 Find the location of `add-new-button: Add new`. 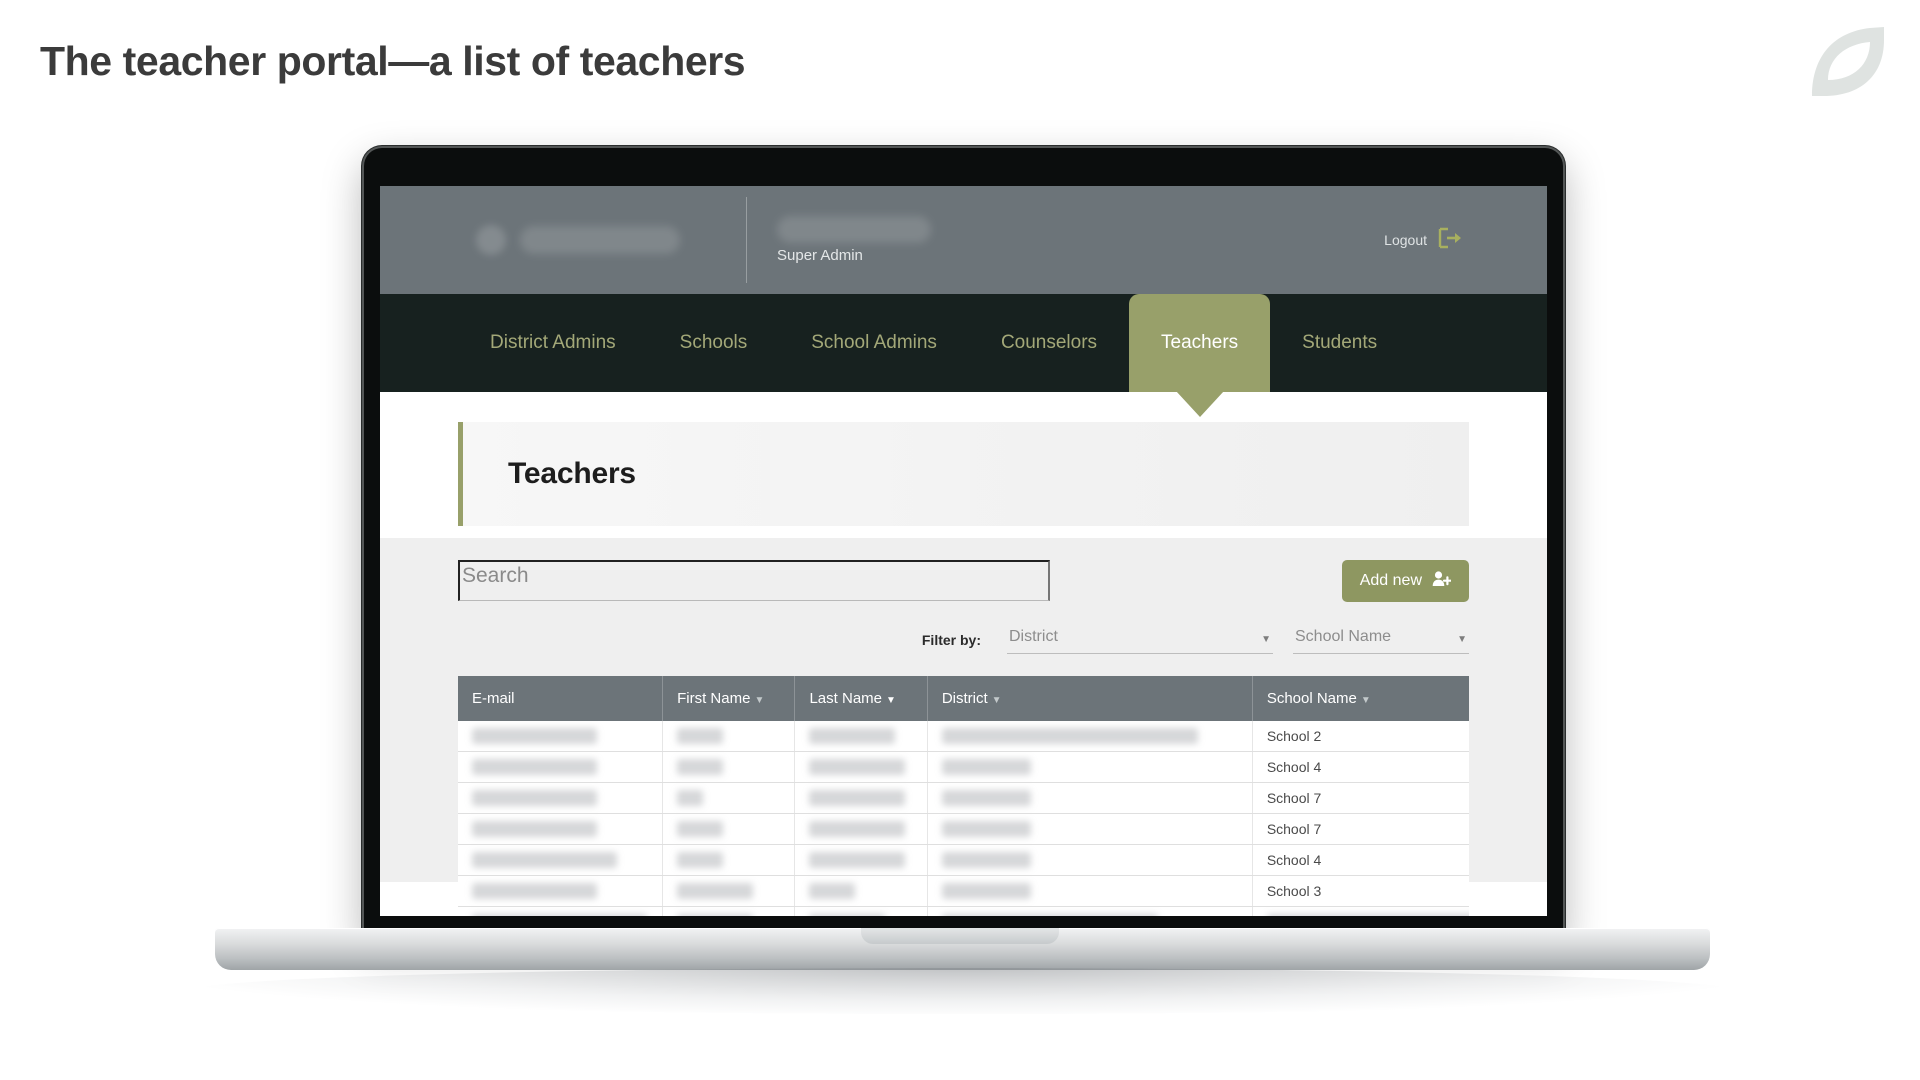

add-new-button: Add new is located at coordinates (1405, 581).